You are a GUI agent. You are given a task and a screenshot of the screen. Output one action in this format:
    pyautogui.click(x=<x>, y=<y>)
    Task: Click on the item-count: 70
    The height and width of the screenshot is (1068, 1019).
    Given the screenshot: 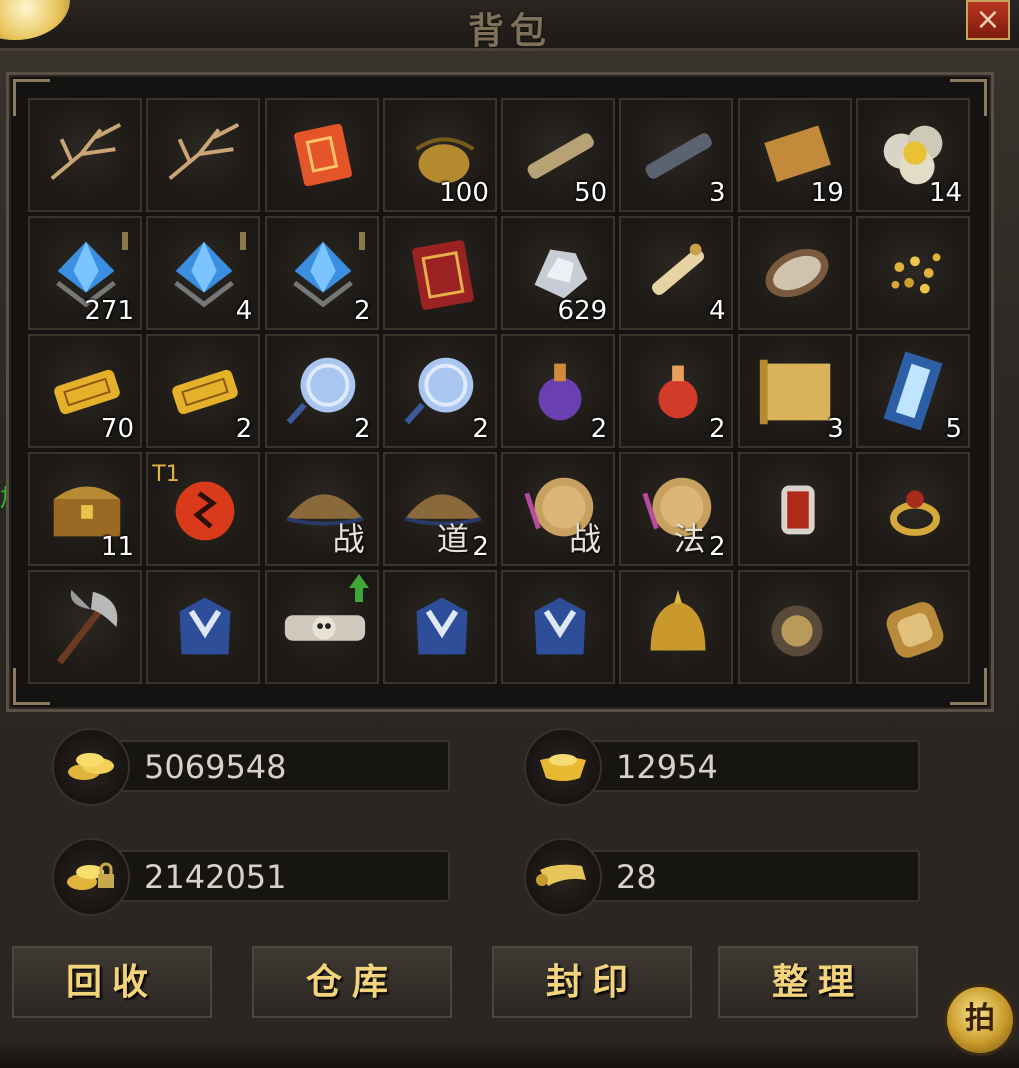 What is the action you would take?
    pyautogui.click(x=117, y=429)
    